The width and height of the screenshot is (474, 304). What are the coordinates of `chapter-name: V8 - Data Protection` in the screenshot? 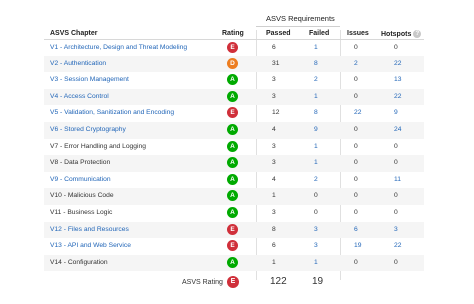 It's located at (80, 163).